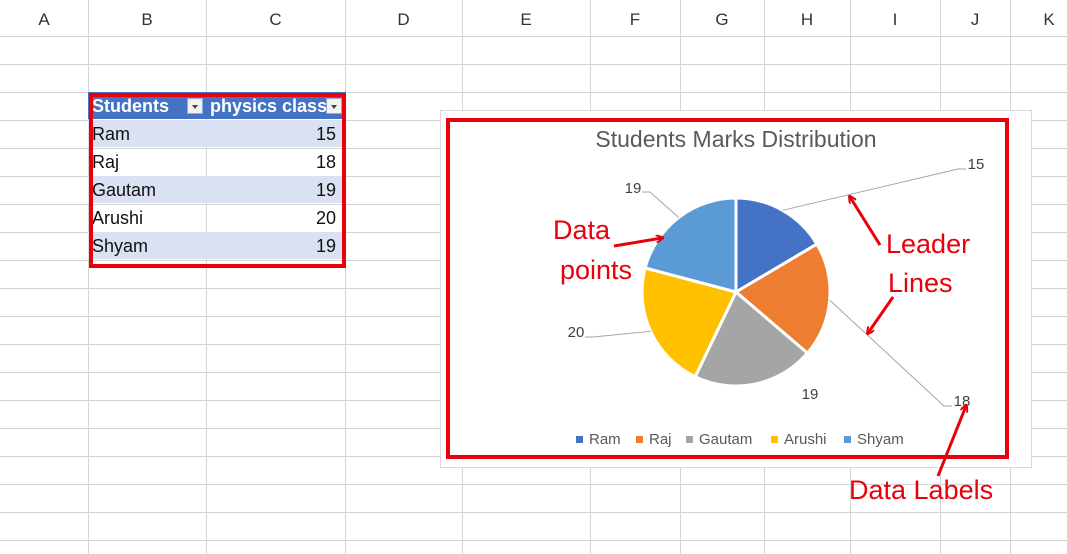  Describe the element at coordinates (881, 314) in the screenshot. I see `arrow-leader-line-bottom` at that location.